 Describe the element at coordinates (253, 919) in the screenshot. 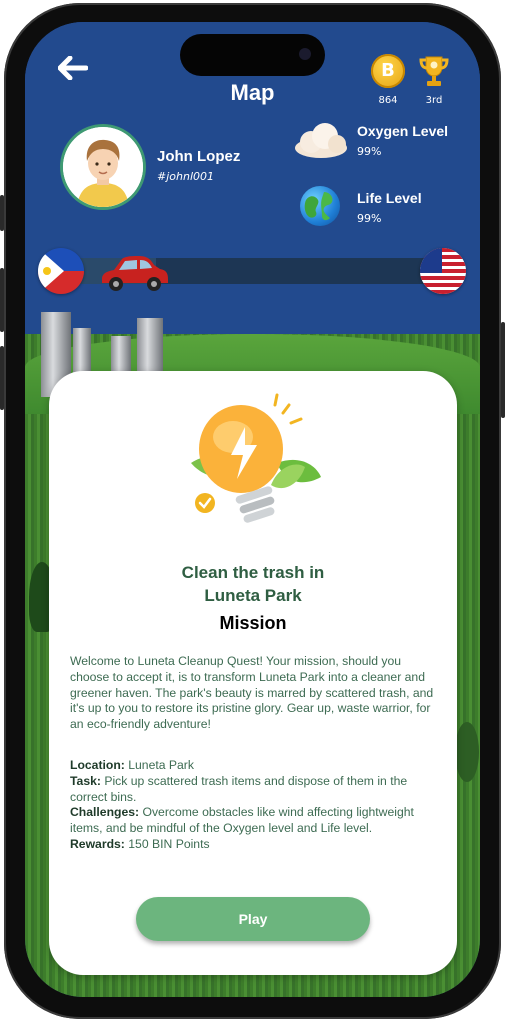

I see `play-button: Play` at that location.